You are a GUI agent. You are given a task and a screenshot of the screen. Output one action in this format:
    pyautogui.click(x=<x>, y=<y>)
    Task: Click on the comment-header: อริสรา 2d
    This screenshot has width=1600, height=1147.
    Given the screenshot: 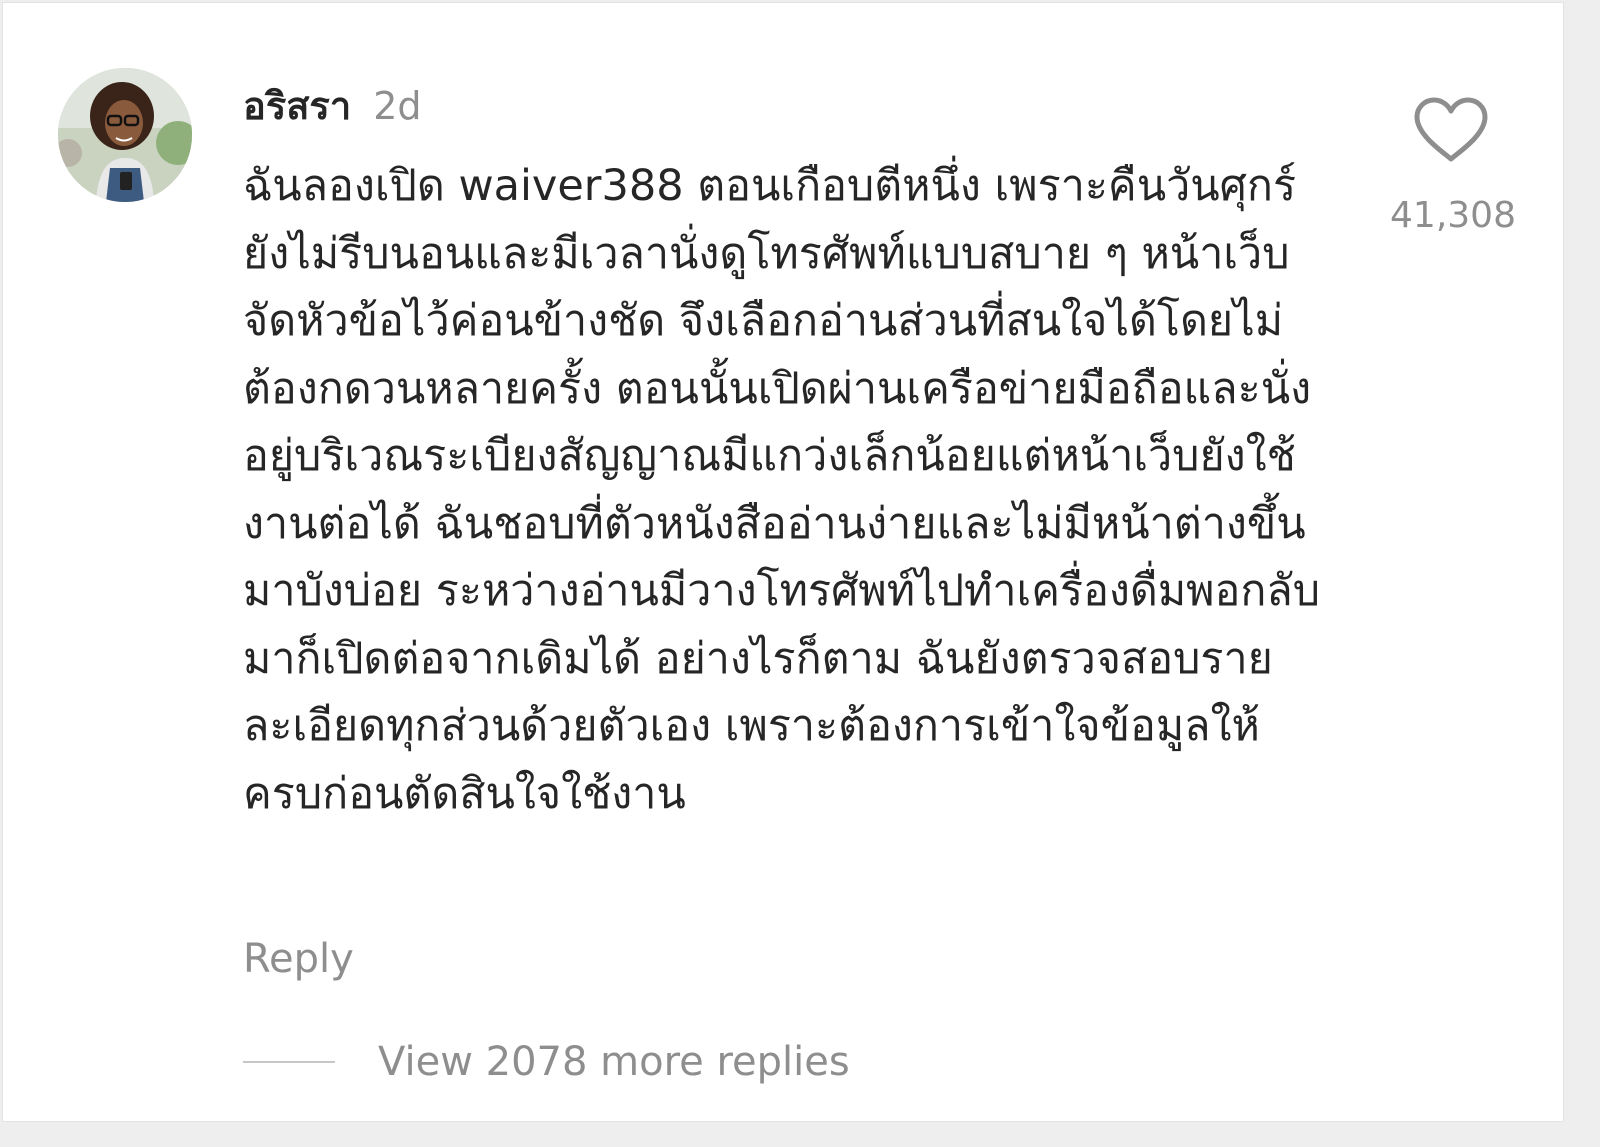 What is the action you would take?
    pyautogui.click(x=332, y=101)
    